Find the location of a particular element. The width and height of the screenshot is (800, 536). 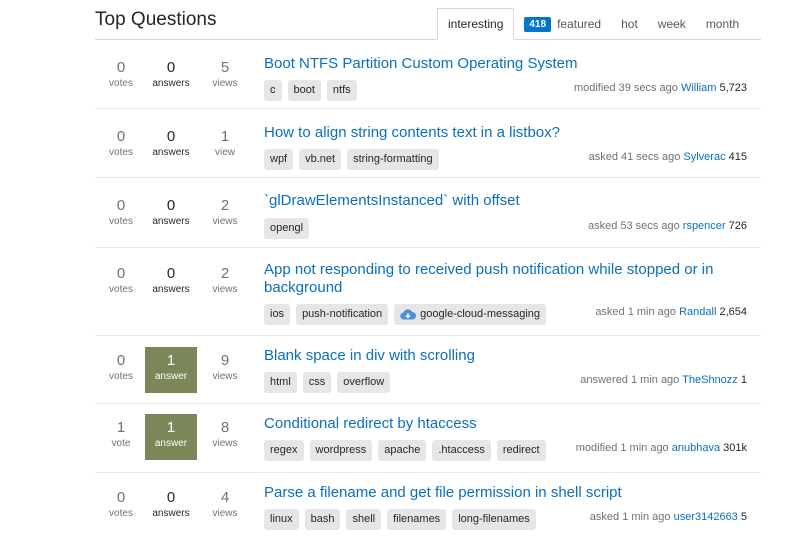

tag-list: wpf vb.net string-formatting is located at coordinates (351, 159).